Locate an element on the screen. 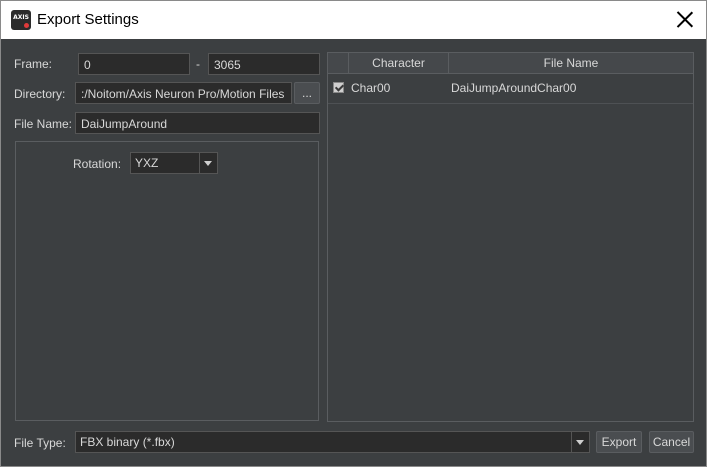 The height and width of the screenshot is (467, 707). rotation-label: Rotation: is located at coordinates (97, 164).